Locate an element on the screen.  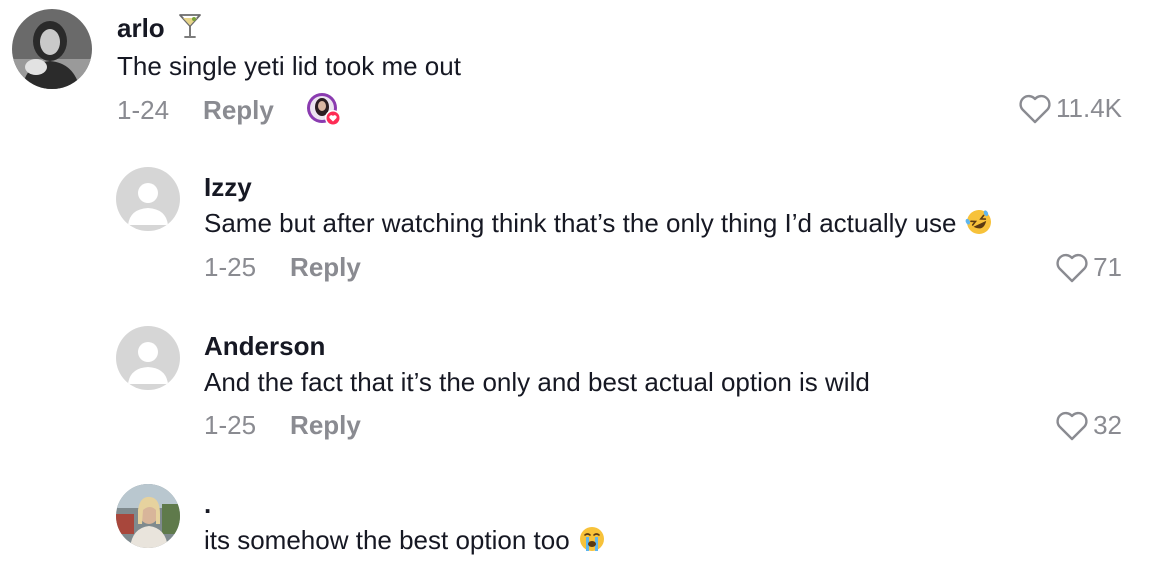
comment-text: its somehow the best option too is located at coordinates (405, 542).